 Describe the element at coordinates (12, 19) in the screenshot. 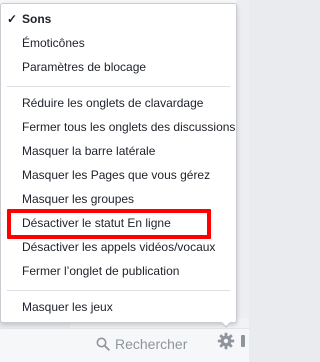

I see `check-icon: ✓` at that location.